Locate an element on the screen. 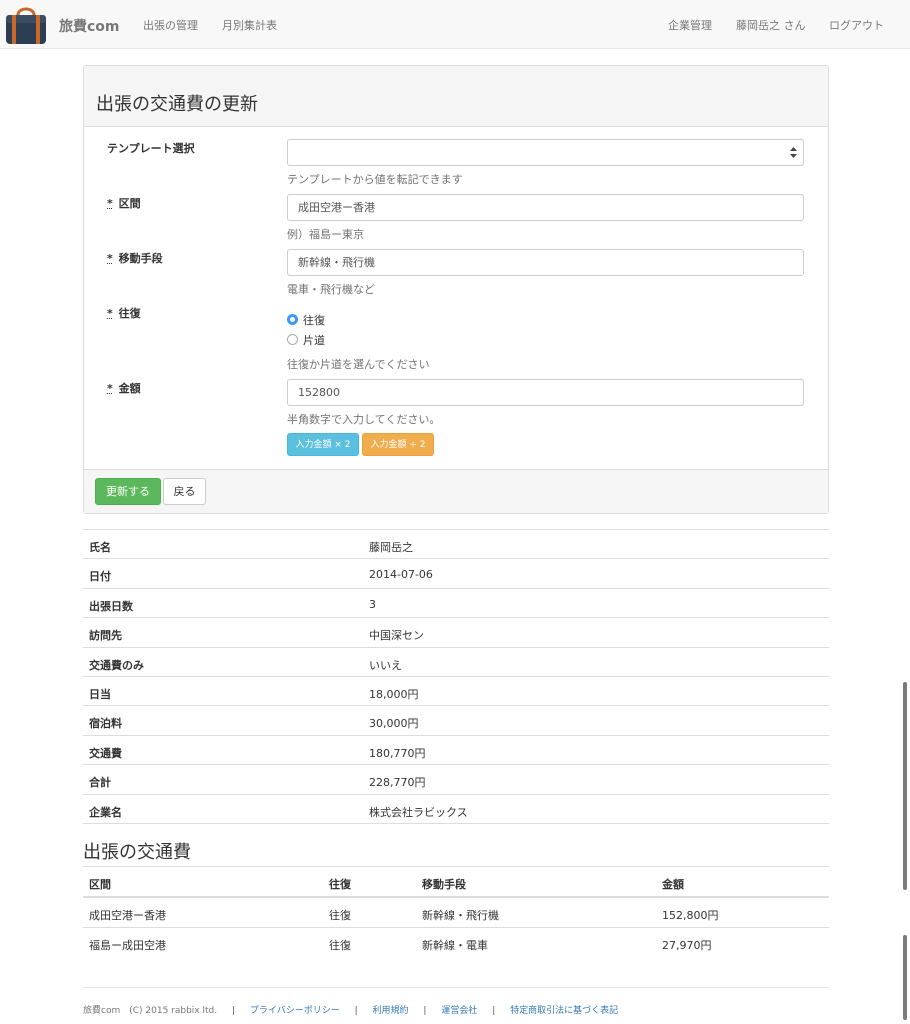 The image size is (910, 1024). panel-footer: 更新する 戻る is located at coordinates (456, 491).